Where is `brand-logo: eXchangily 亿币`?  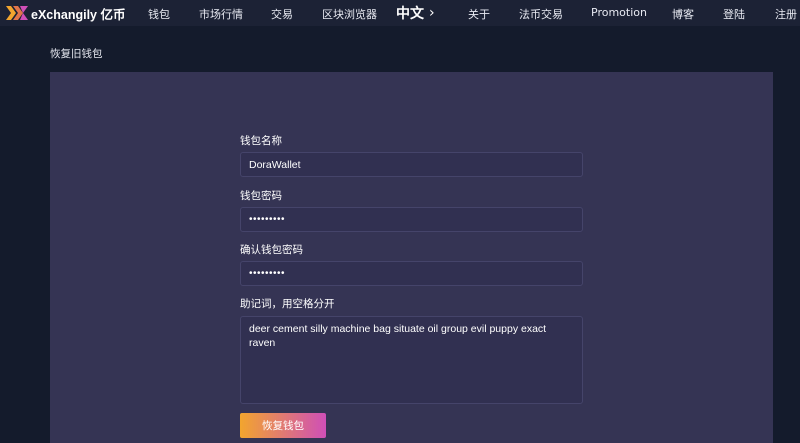 brand-logo: eXchangily 亿币 is located at coordinates (65, 13).